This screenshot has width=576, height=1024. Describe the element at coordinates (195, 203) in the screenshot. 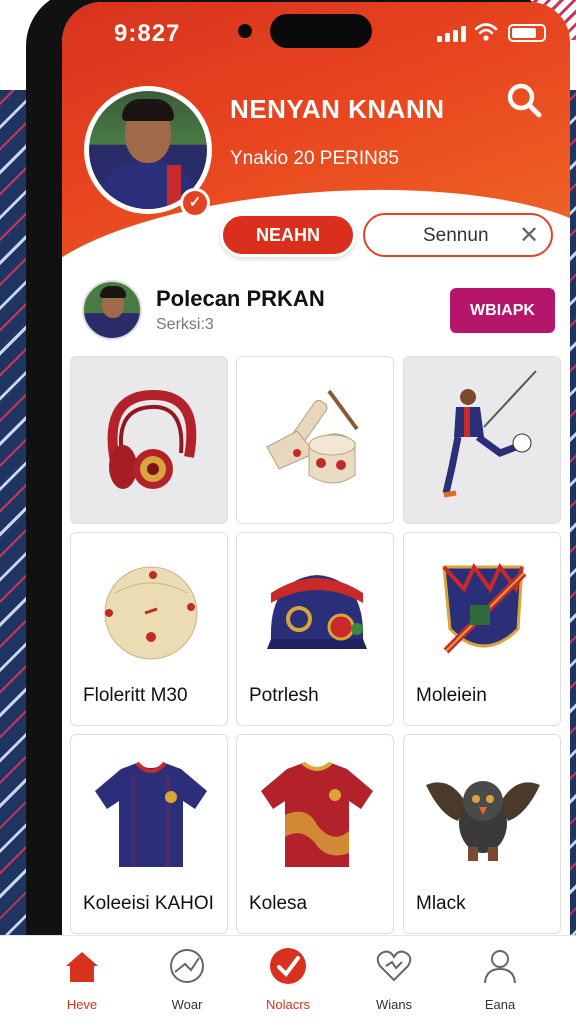

I see `verified-badge-icon: ✓` at that location.